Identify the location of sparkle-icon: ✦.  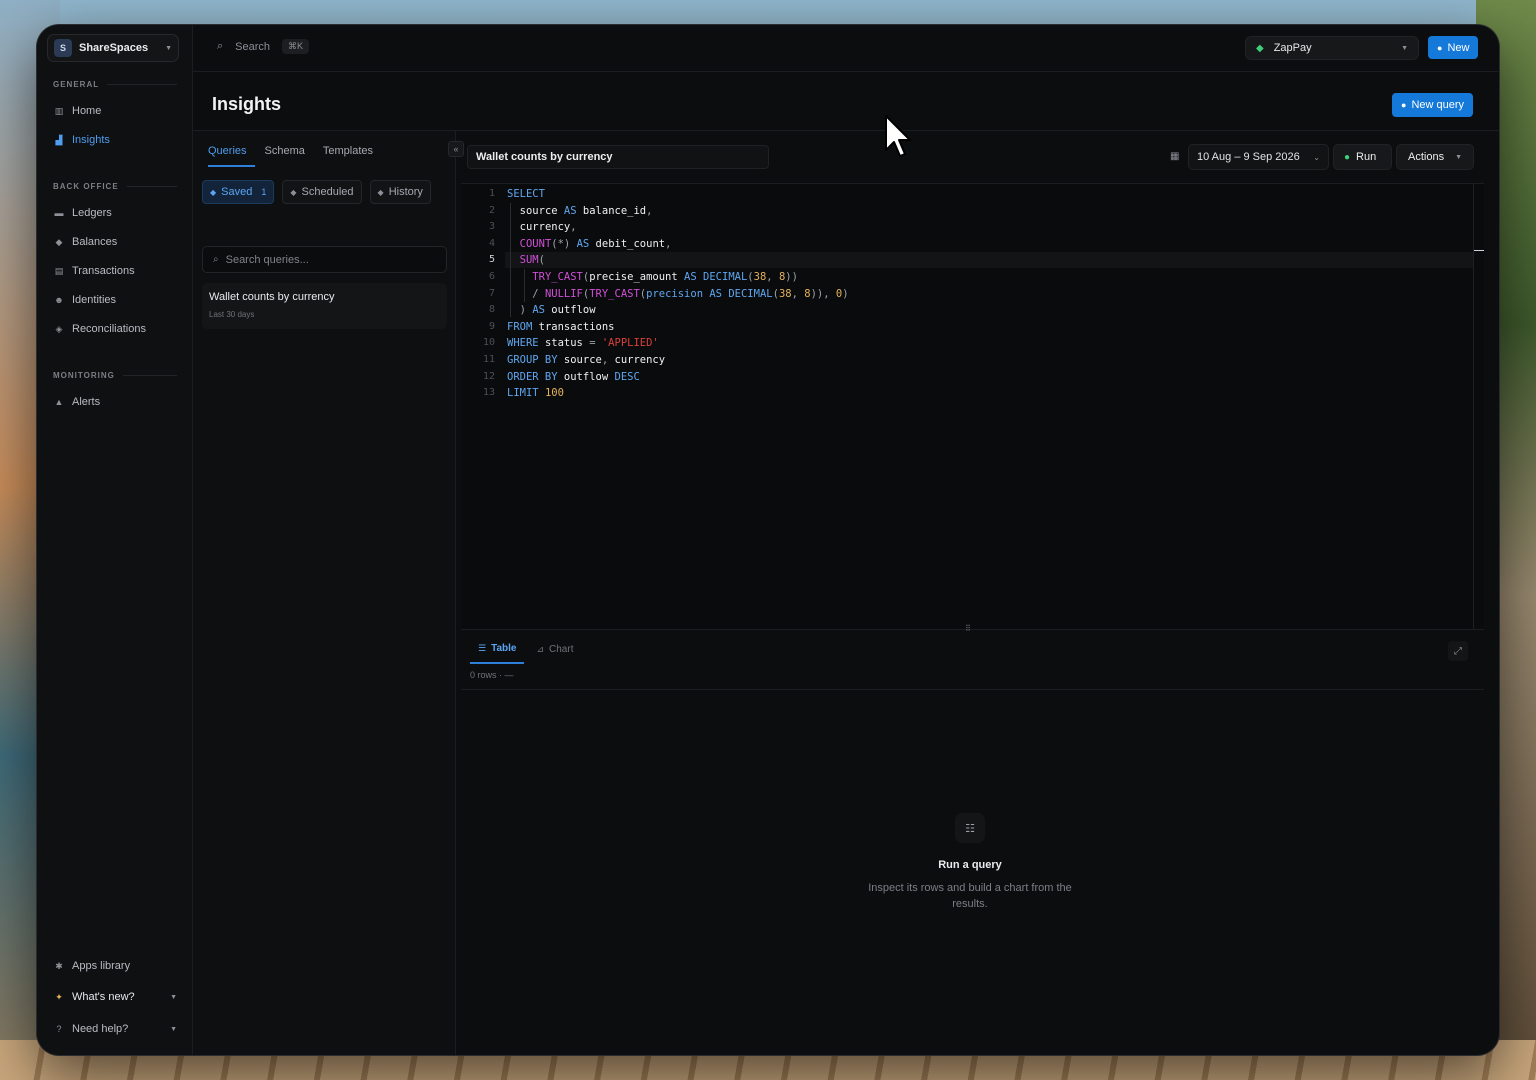
(59, 996).